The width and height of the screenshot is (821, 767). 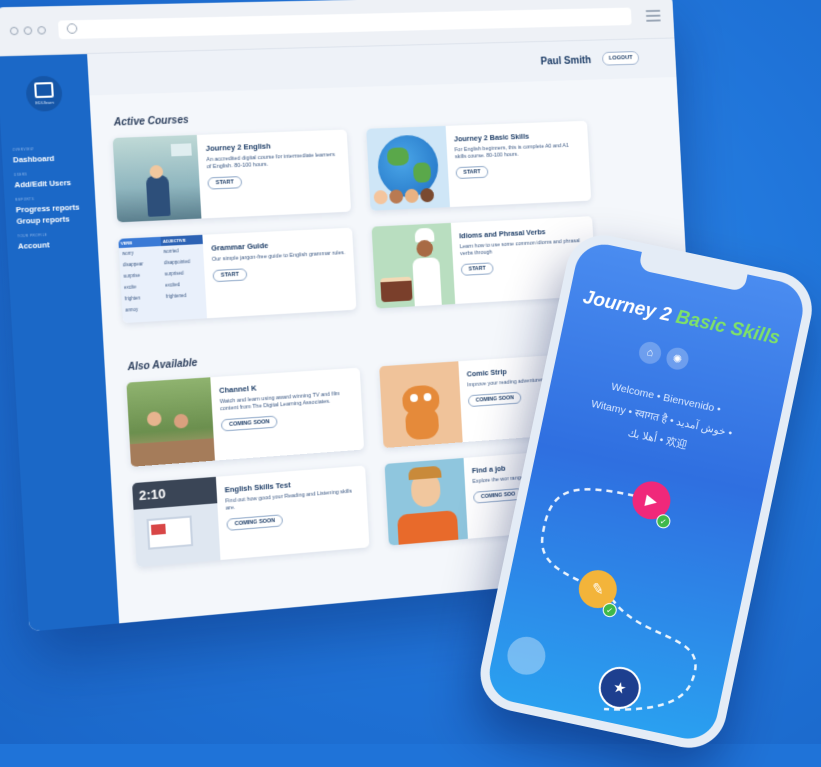 I want to click on active-courses-heading: Active Courses, so click(x=151, y=121).